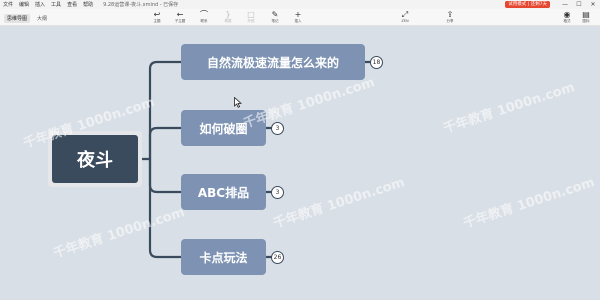 This screenshot has height=300, width=600. I want to click on format-label: 格式, so click(567, 21).